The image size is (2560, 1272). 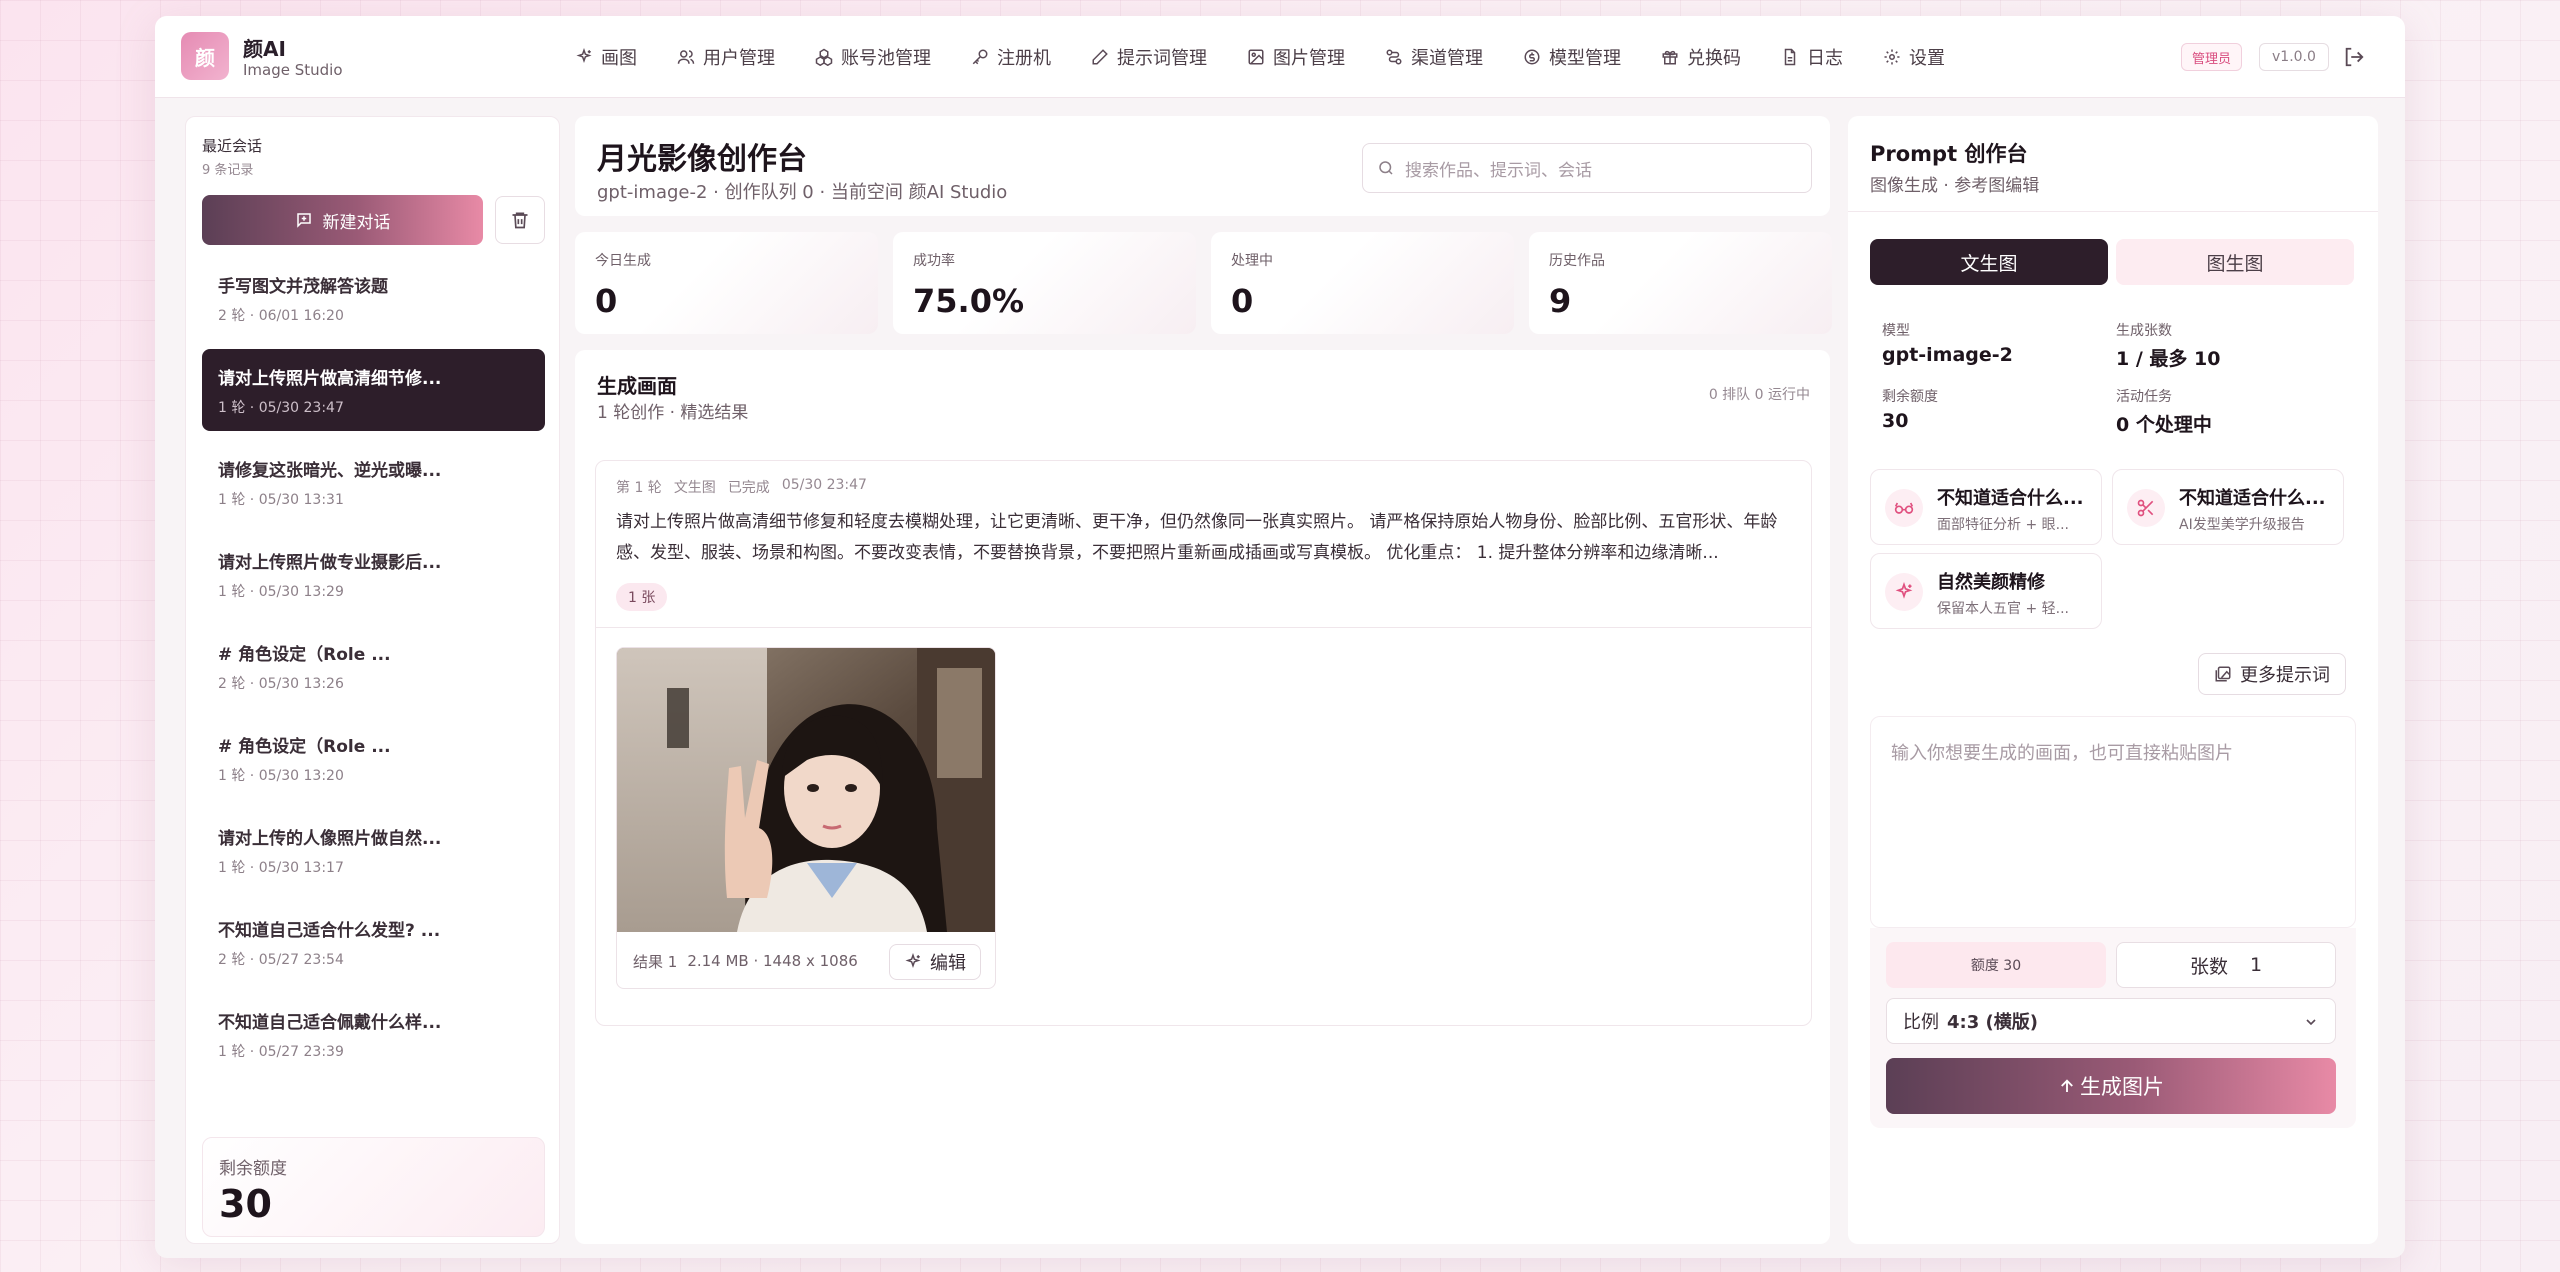 What do you see at coordinates (373, 666) in the screenshot?
I see `conversation-item: # 角色设定（Role ... 2 轮 · 05/30 13:26` at bounding box center [373, 666].